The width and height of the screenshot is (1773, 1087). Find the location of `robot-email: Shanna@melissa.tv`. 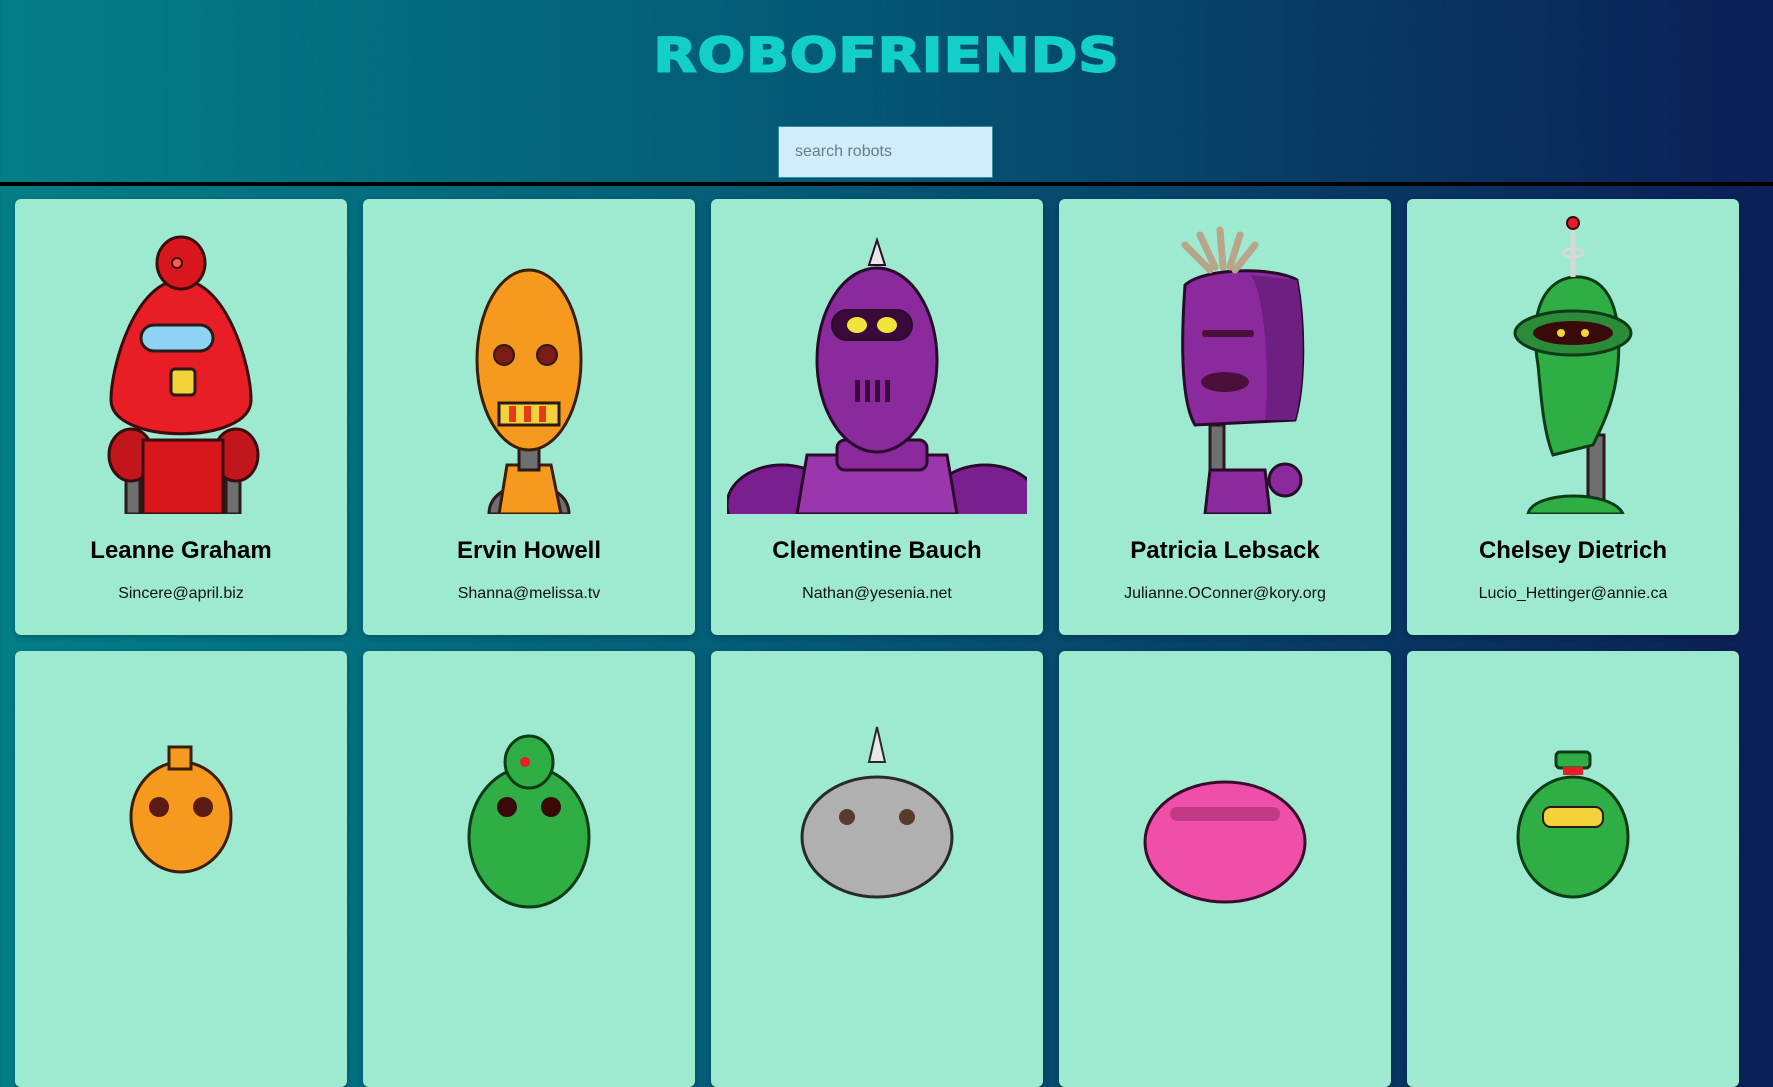

robot-email: Shanna@melissa.tv is located at coordinates (529, 593).